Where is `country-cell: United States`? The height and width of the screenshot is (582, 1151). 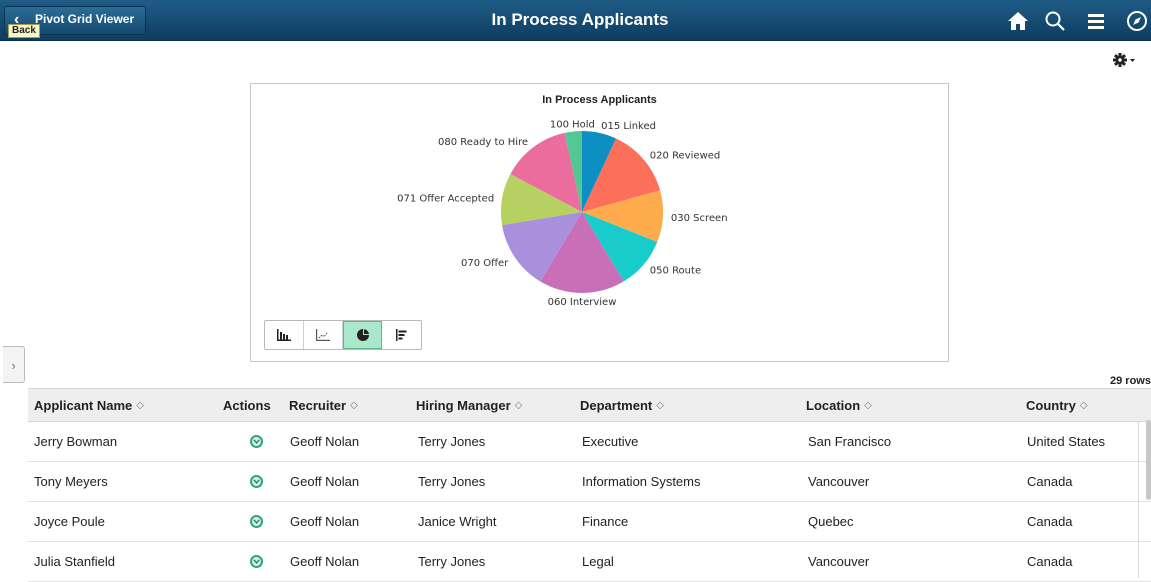
country-cell: United States is located at coordinates (1066, 441).